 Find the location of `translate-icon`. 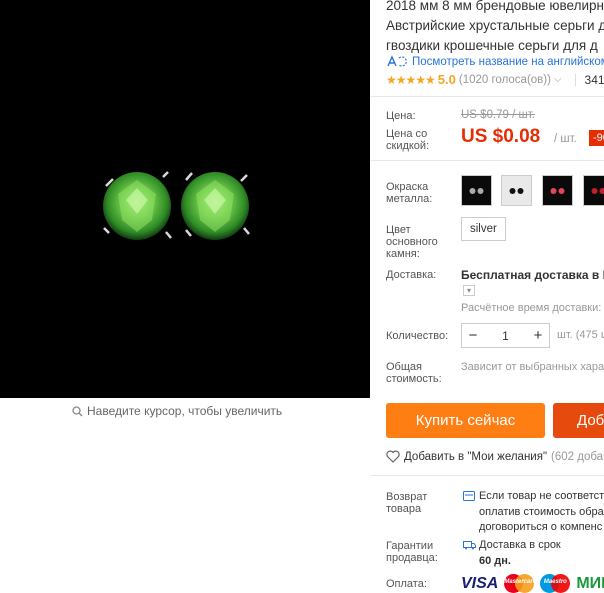

translate-icon is located at coordinates (397, 61).